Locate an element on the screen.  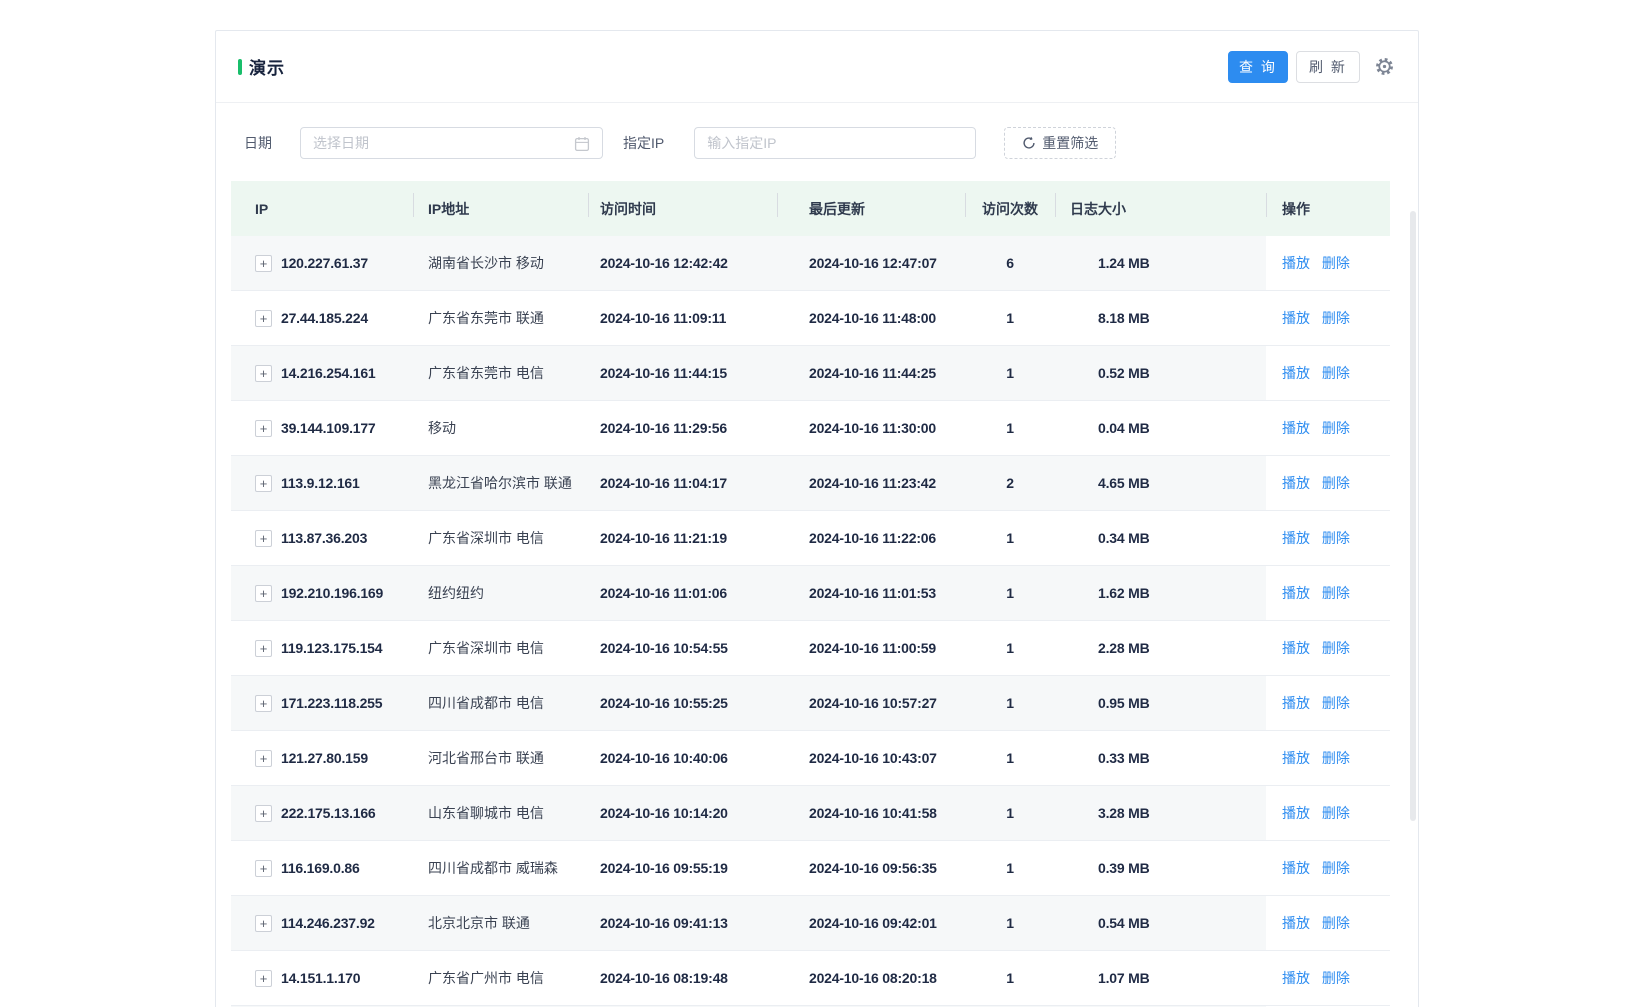
location-cell: 移动 is located at coordinates (442, 428).